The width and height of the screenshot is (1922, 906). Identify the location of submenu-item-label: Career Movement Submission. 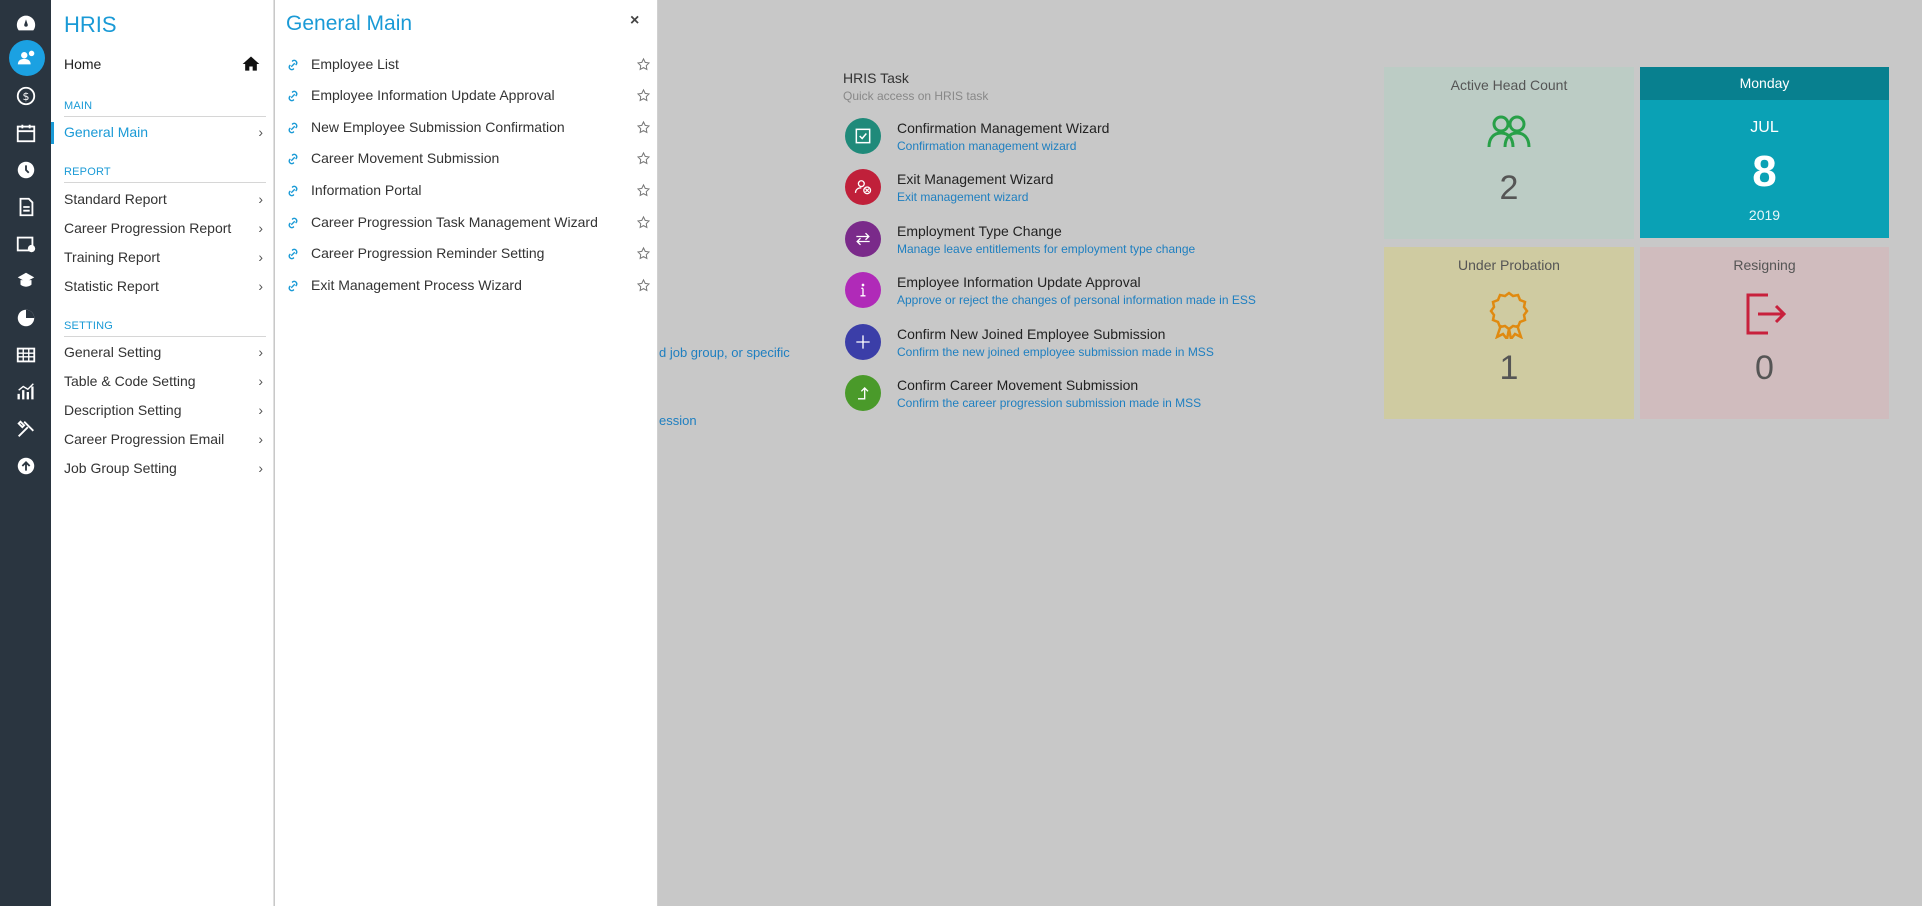
(405, 158).